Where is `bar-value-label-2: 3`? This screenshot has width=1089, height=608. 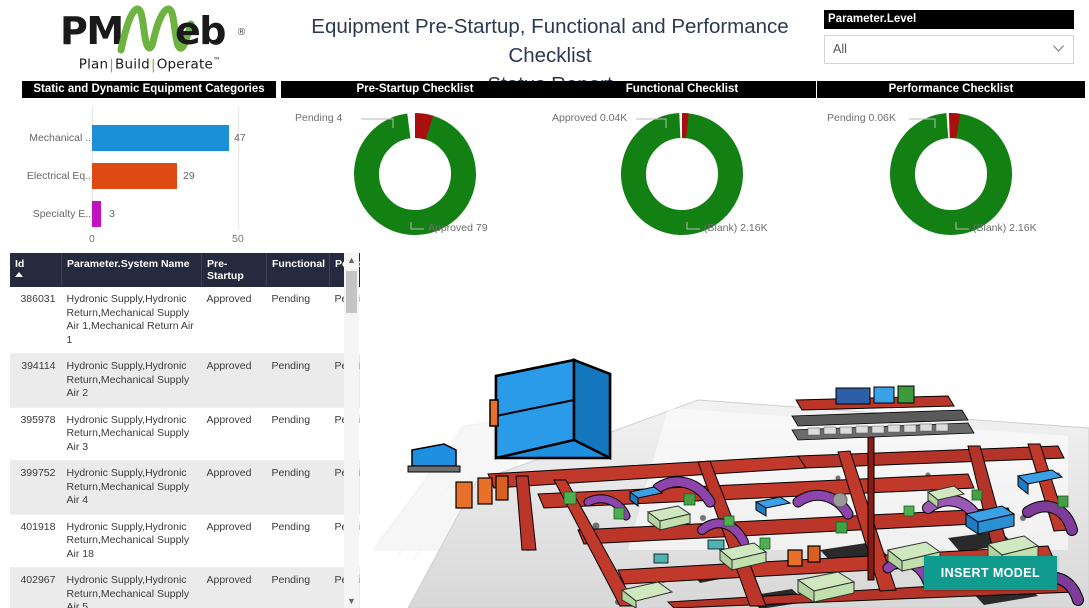
bar-value-label-2: 3 is located at coordinates (112, 214).